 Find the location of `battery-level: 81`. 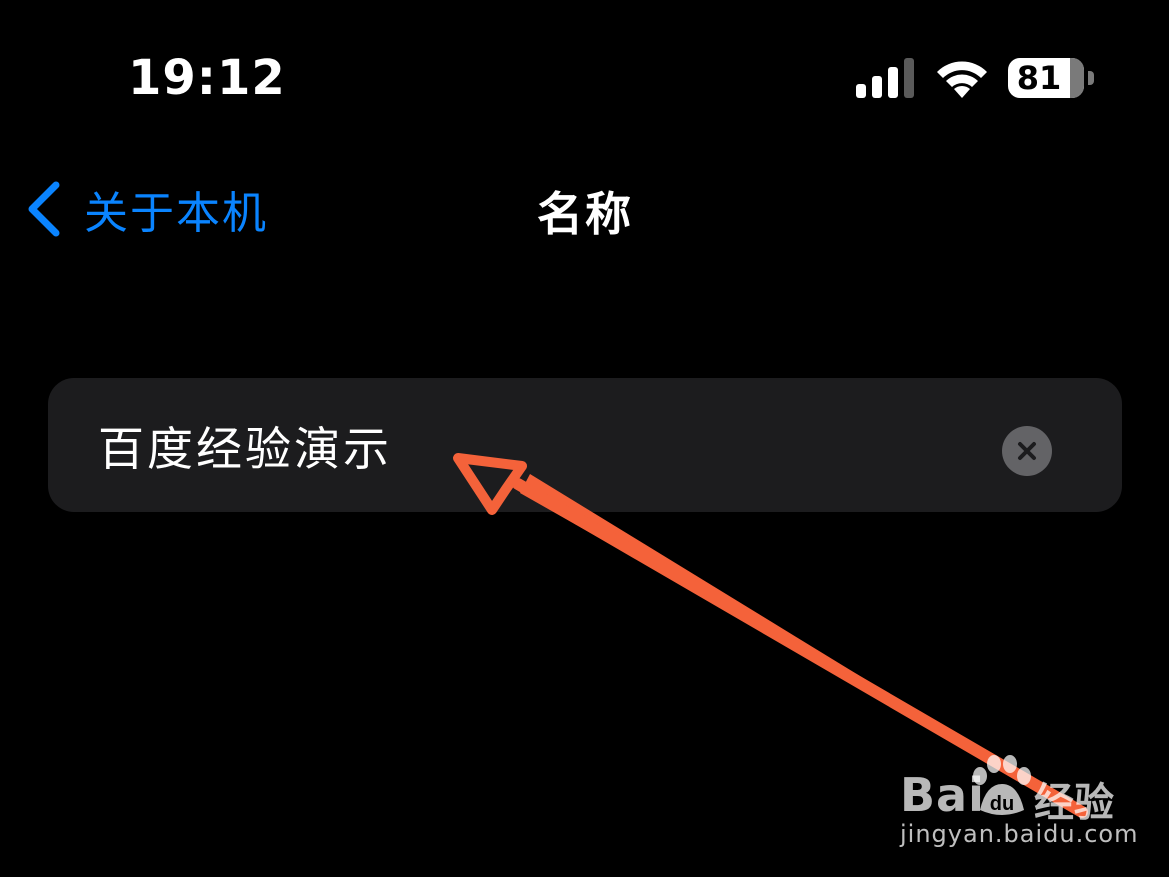

battery-level: 81 is located at coordinates (1039, 78).